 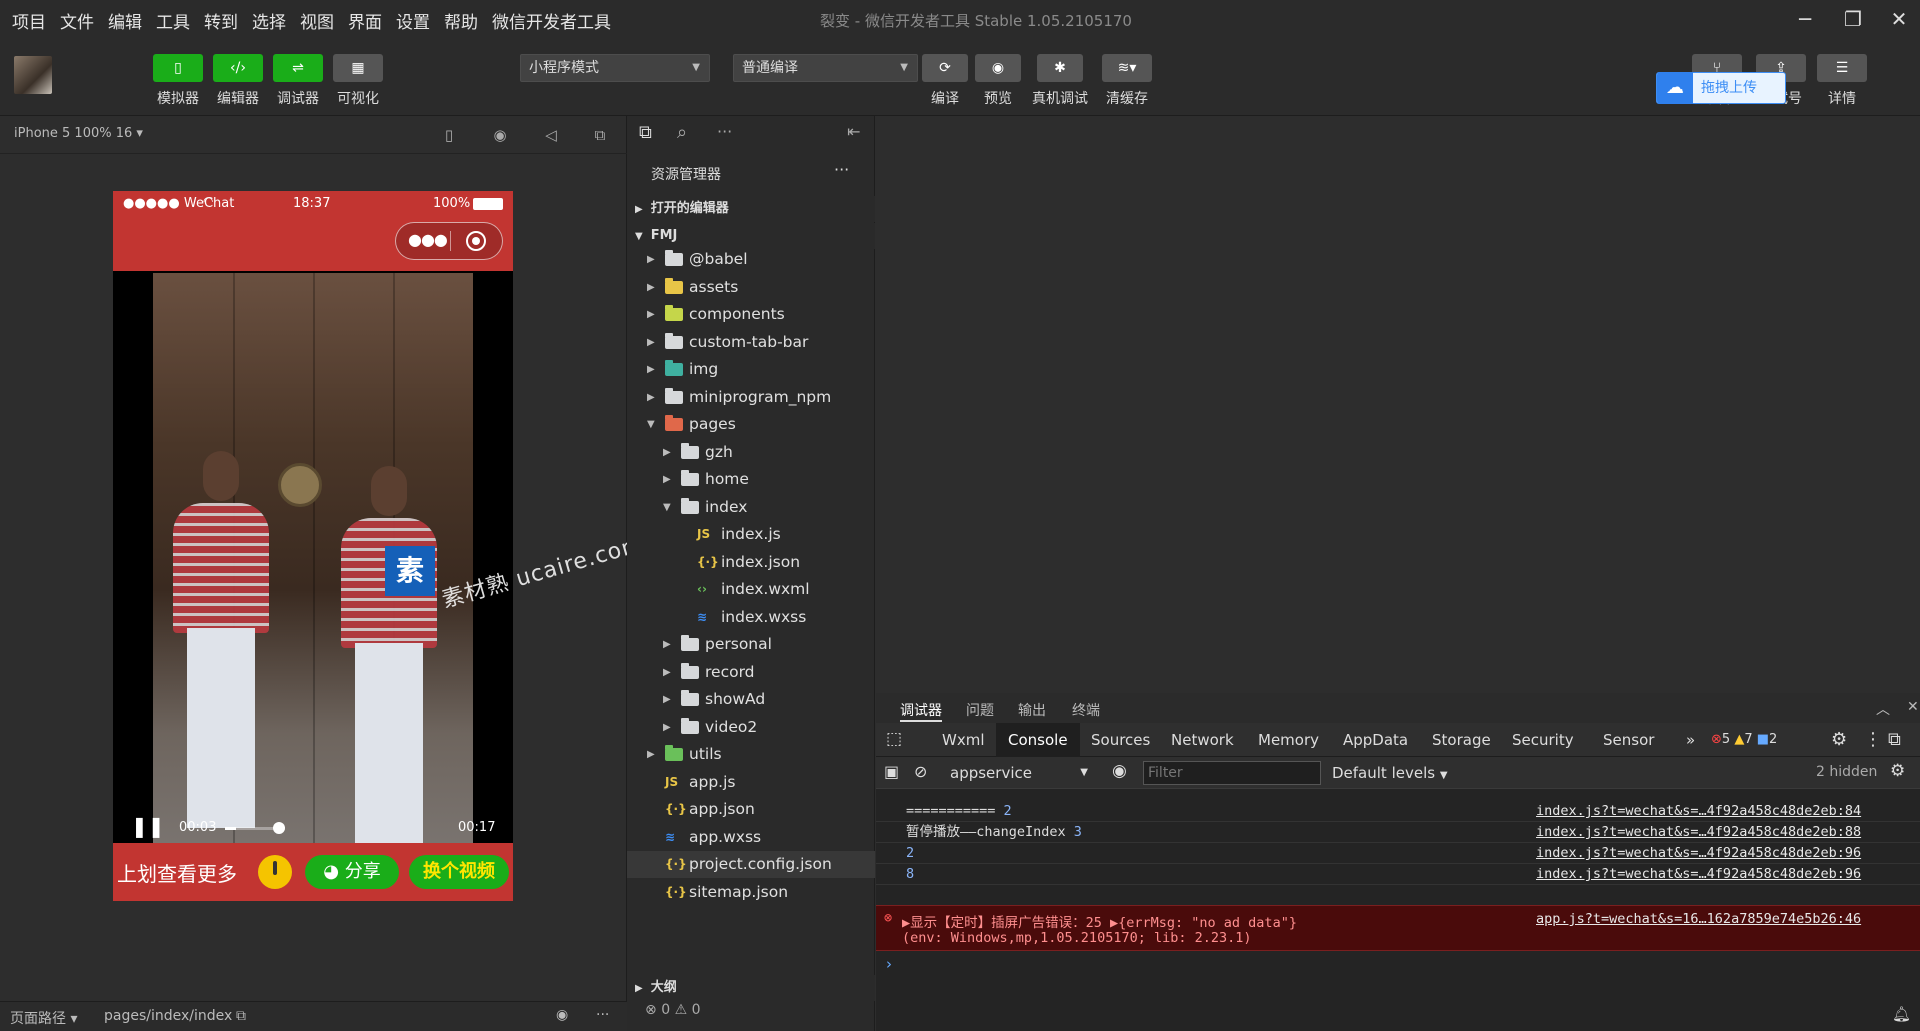 What do you see at coordinates (751, 209) in the screenshot?
I see `open-editors-section: ▶ 打开的编辑器` at bounding box center [751, 209].